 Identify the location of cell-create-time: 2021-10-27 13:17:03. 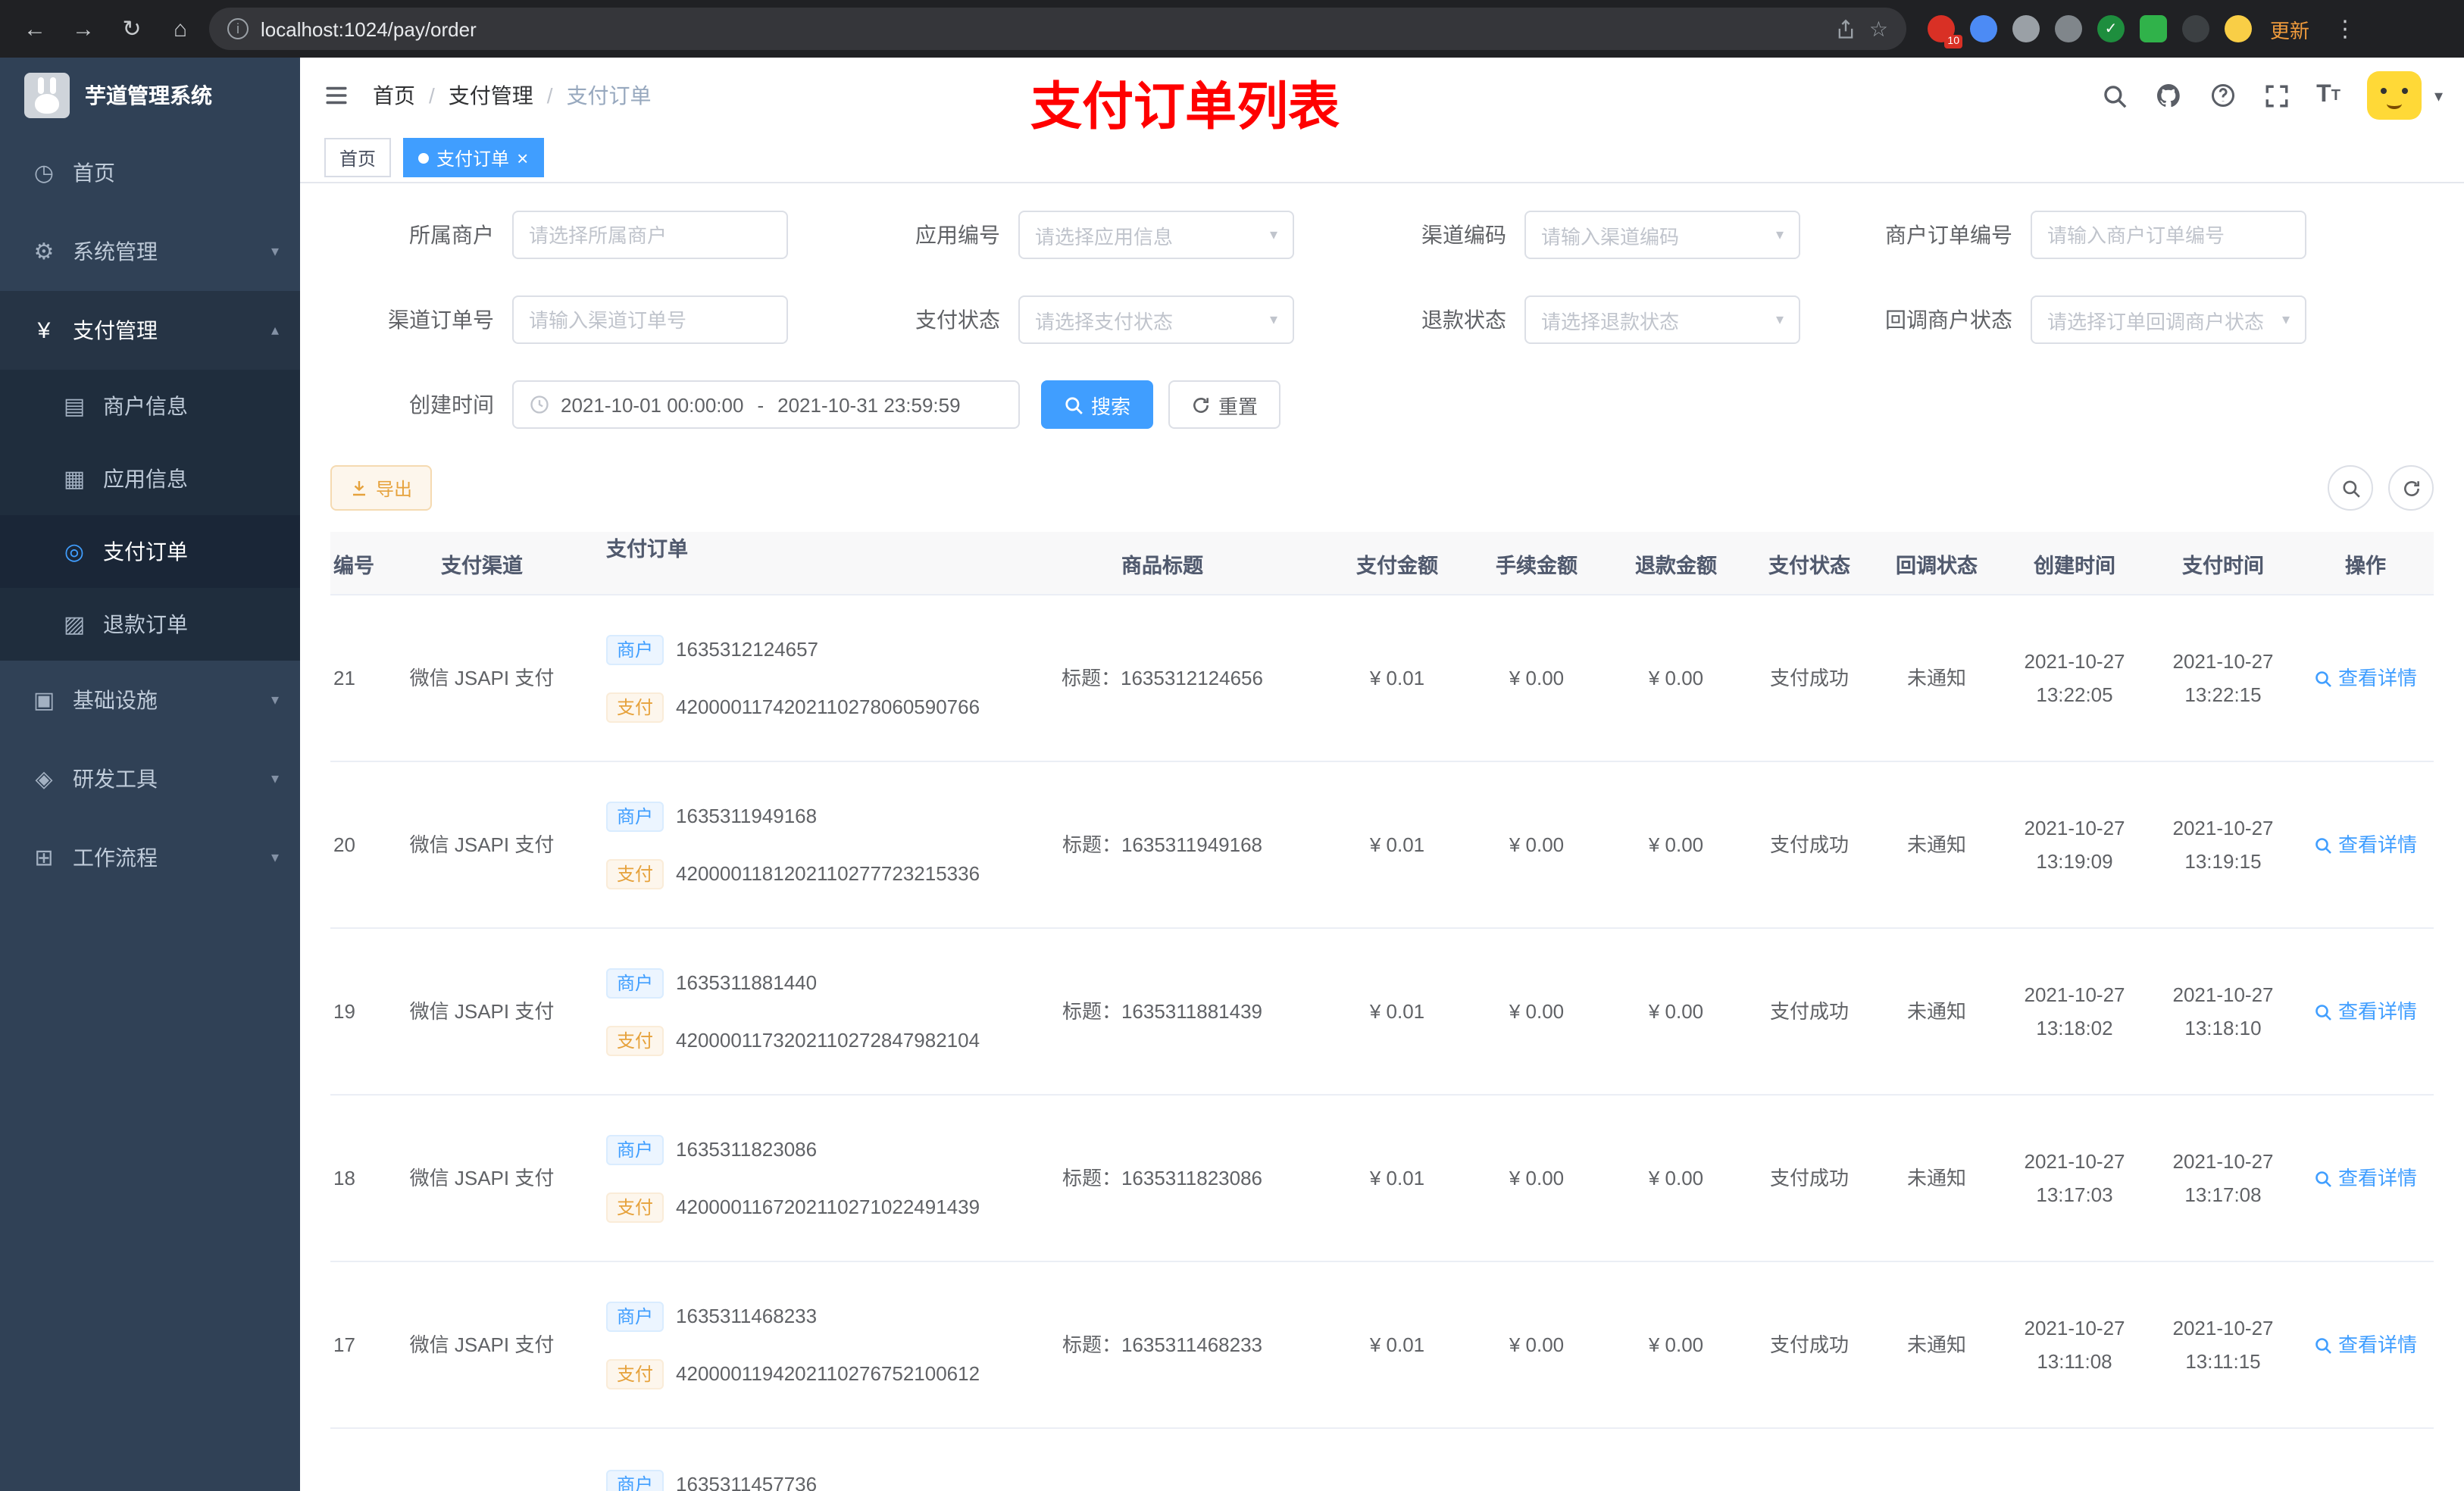
(2074, 1177).